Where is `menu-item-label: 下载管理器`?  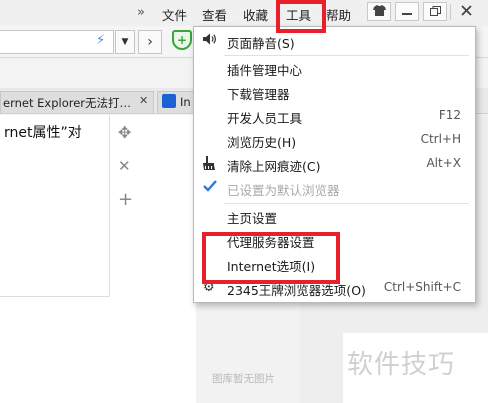
menu-item-label: 下载管理器 is located at coordinates (258, 94).